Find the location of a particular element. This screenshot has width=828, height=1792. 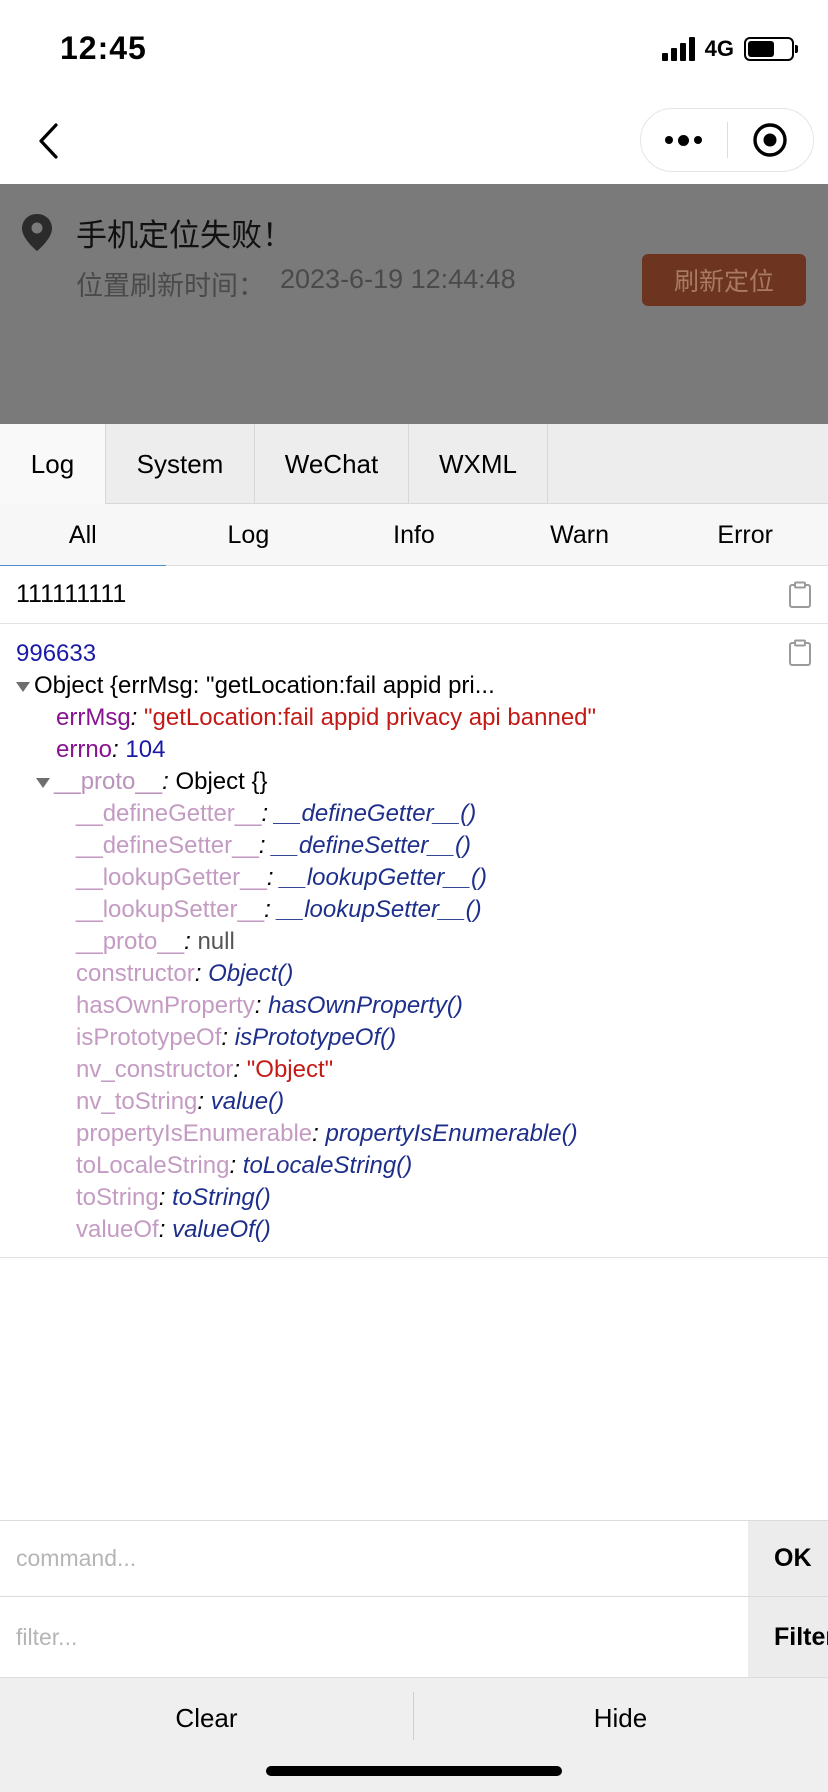

status-time: 12:45 is located at coordinates (103, 48).